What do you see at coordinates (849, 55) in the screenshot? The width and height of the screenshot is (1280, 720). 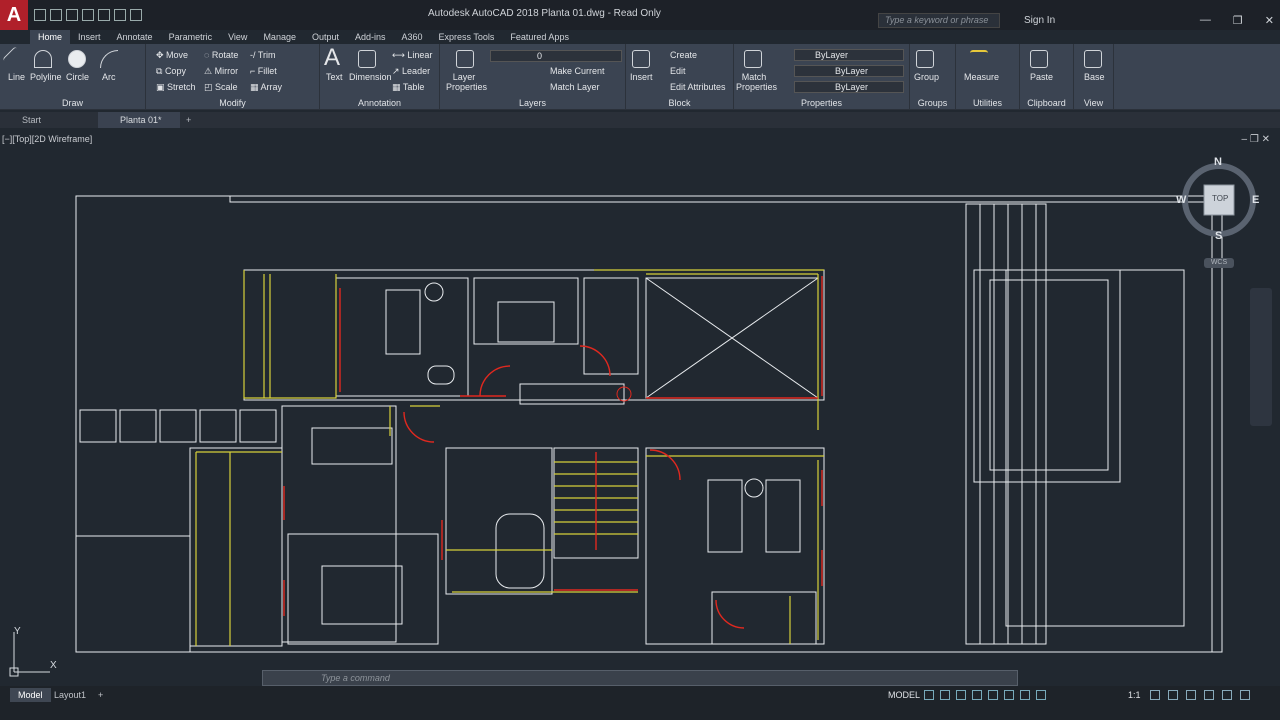 I see `color-dropdown: ByLayer` at bounding box center [849, 55].